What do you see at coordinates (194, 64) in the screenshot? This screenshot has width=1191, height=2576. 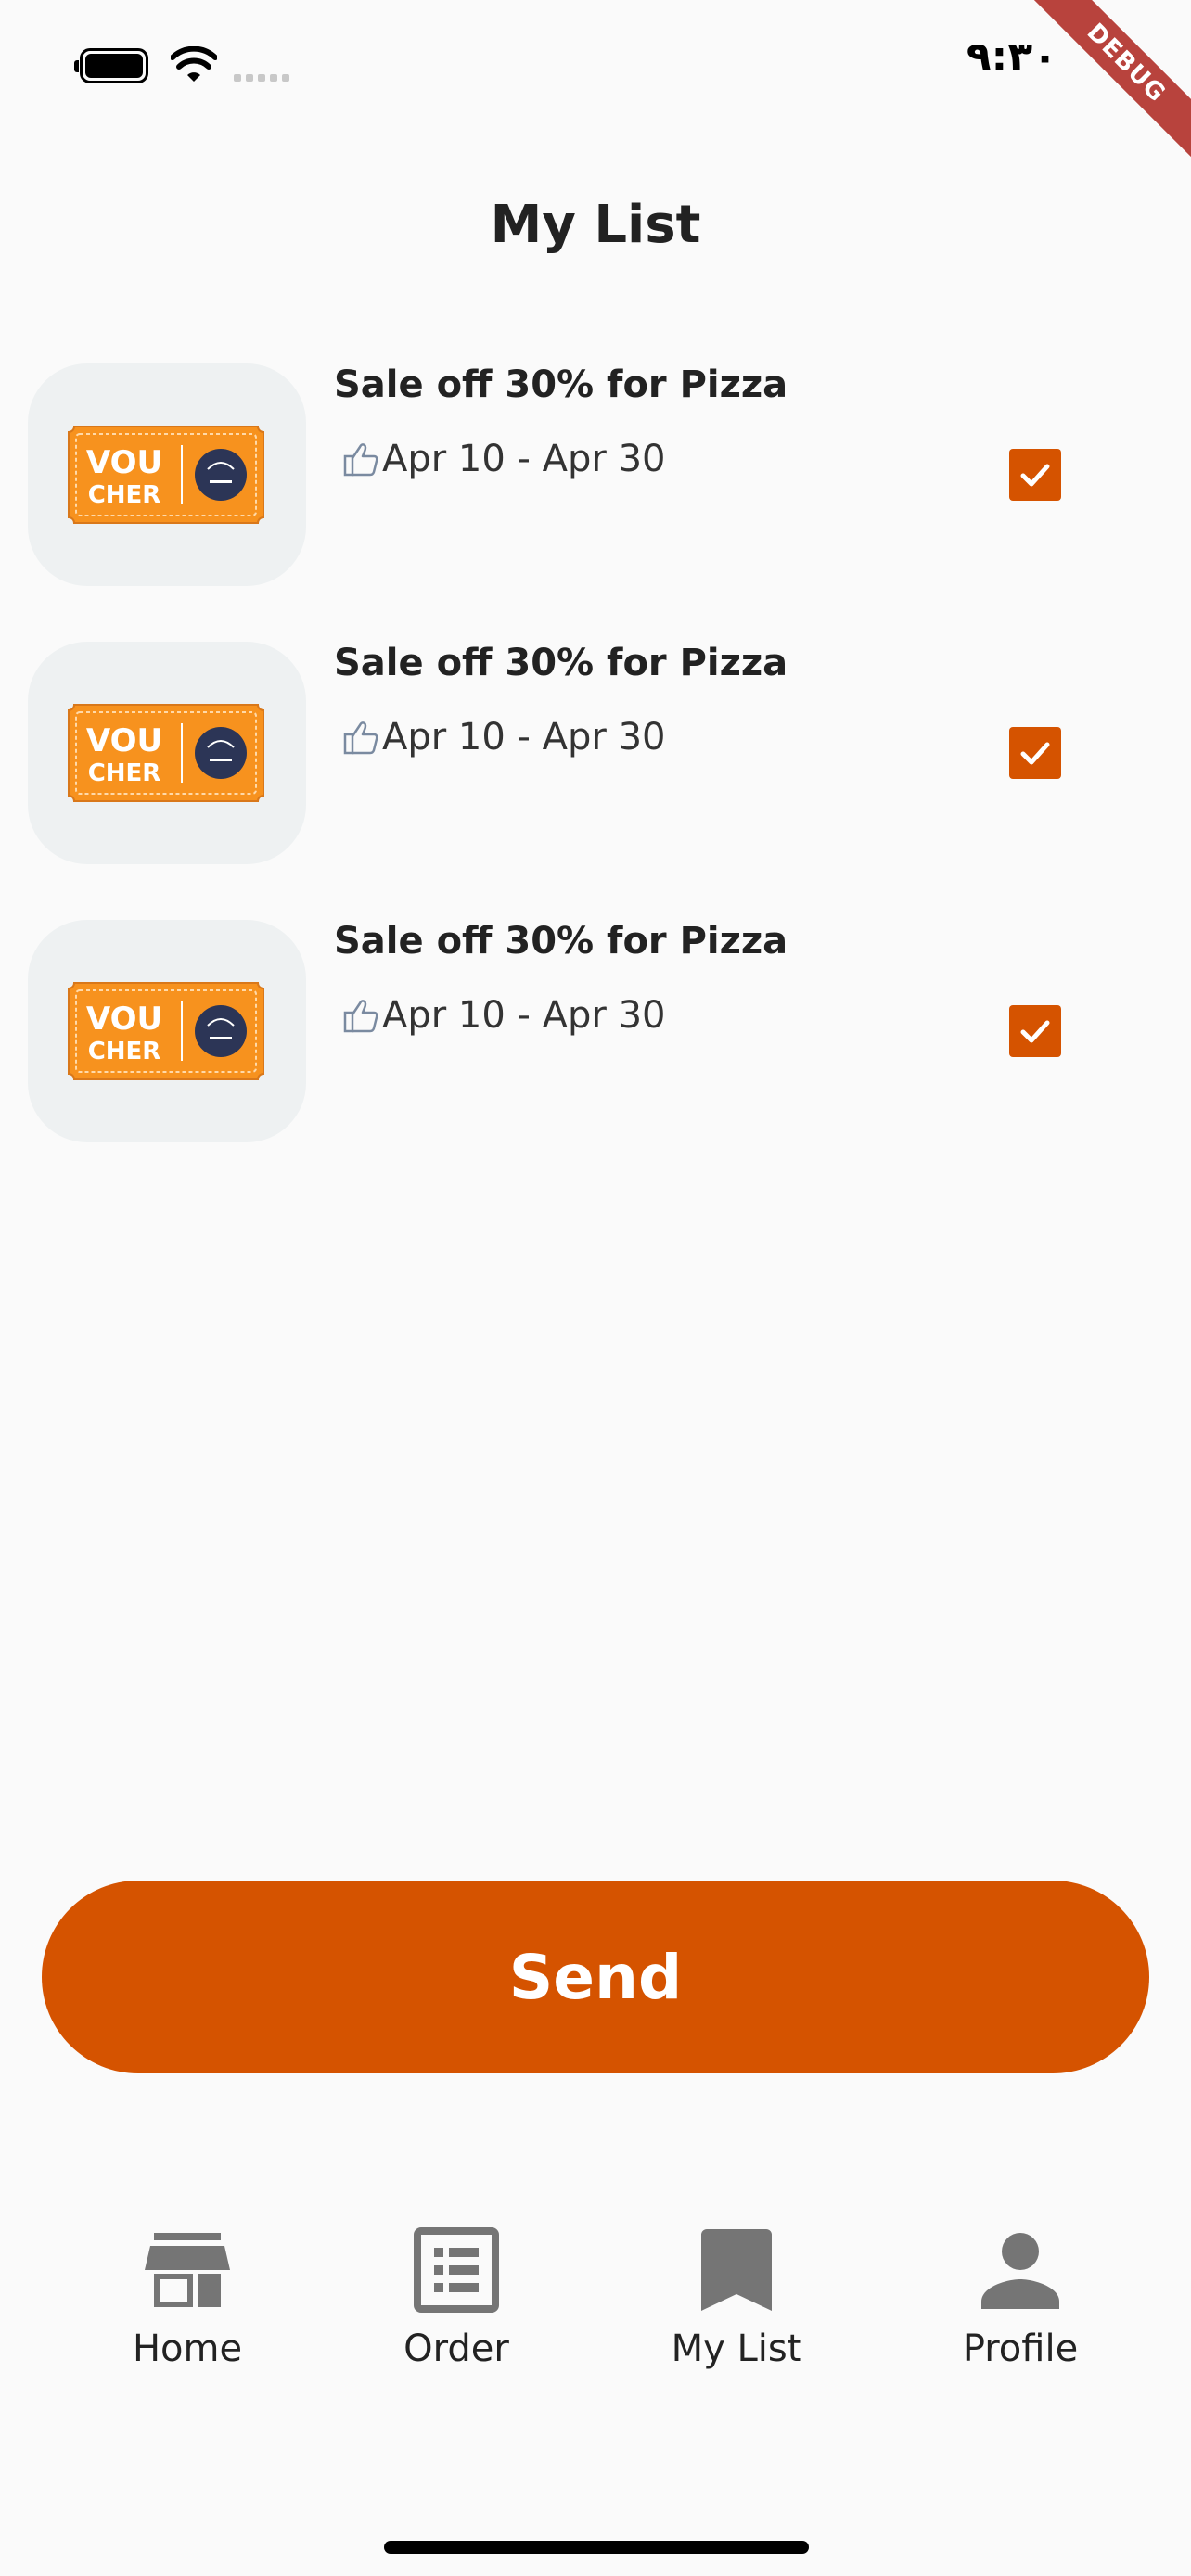 I see `wifi-icon` at bounding box center [194, 64].